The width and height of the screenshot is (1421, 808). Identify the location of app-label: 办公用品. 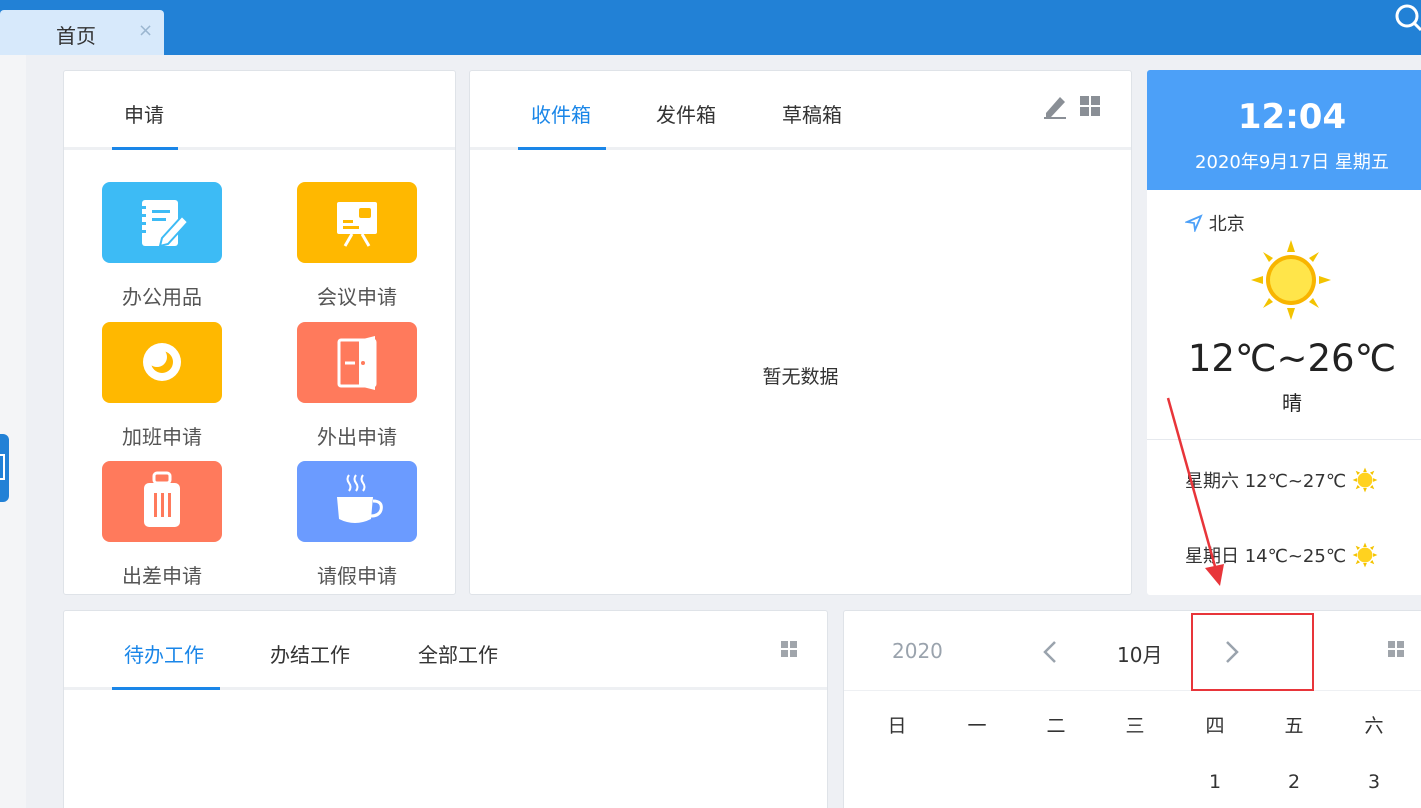
(162, 297).